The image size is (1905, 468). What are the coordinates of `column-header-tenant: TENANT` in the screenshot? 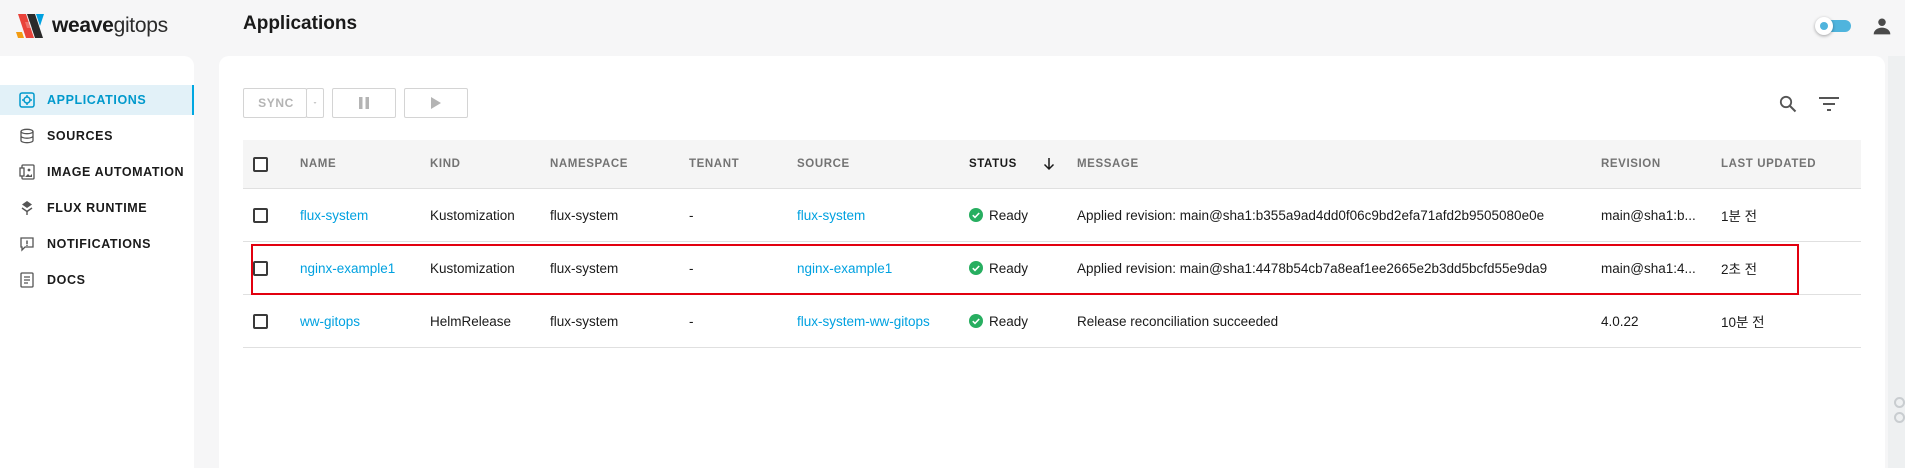 It's located at (714, 164).